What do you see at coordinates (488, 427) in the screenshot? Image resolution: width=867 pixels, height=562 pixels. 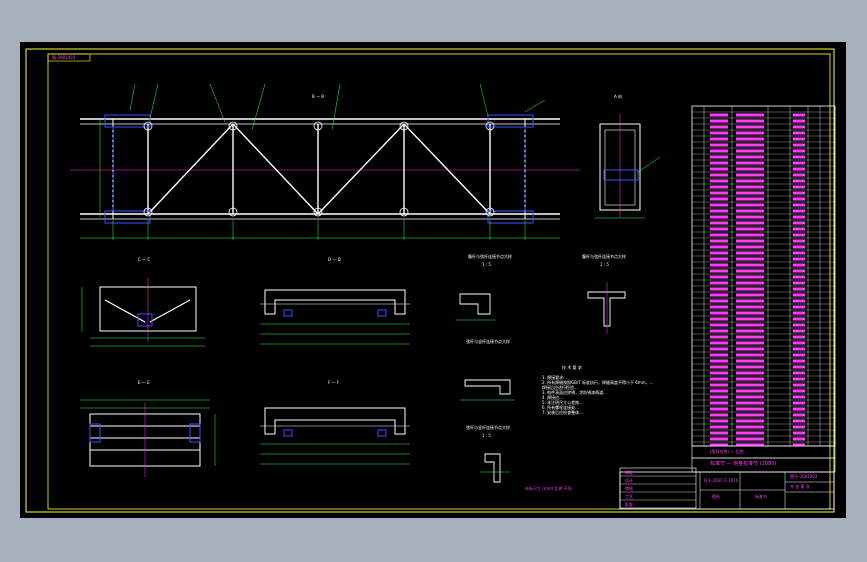 I see `detail-4-title: 弦杆与竖杆连接节点大样` at bounding box center [488, 427].